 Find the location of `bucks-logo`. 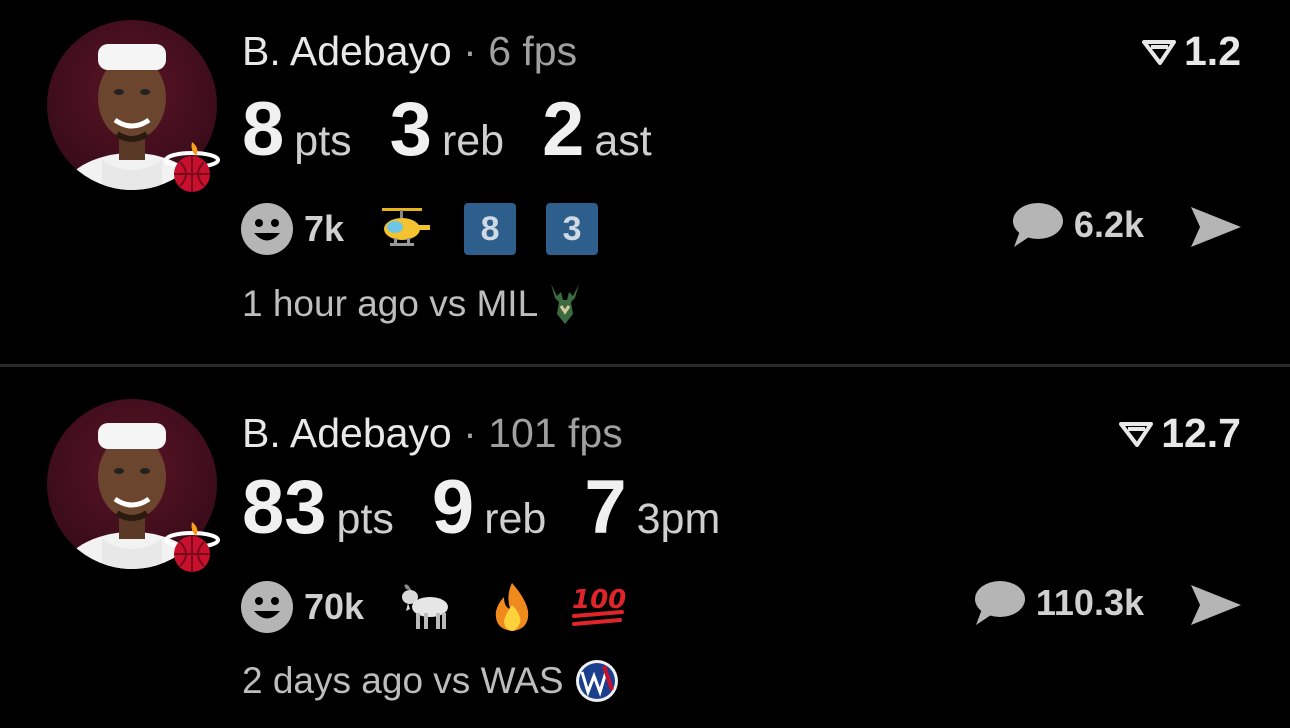

bucks-logo is located at coordinates (565, 304).